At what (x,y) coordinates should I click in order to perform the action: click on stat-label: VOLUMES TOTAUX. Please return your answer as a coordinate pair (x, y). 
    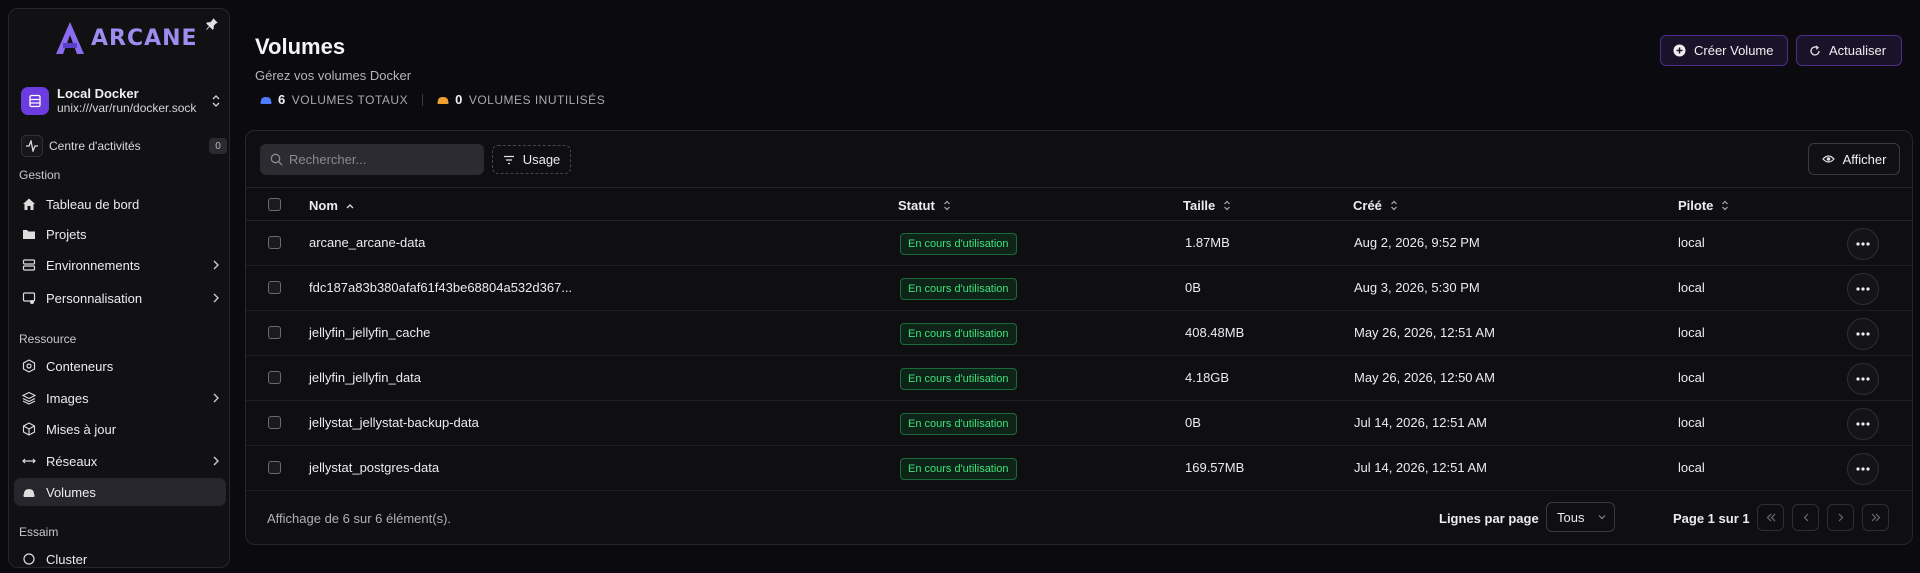
    Looking at the image, I should click on (350, 99).